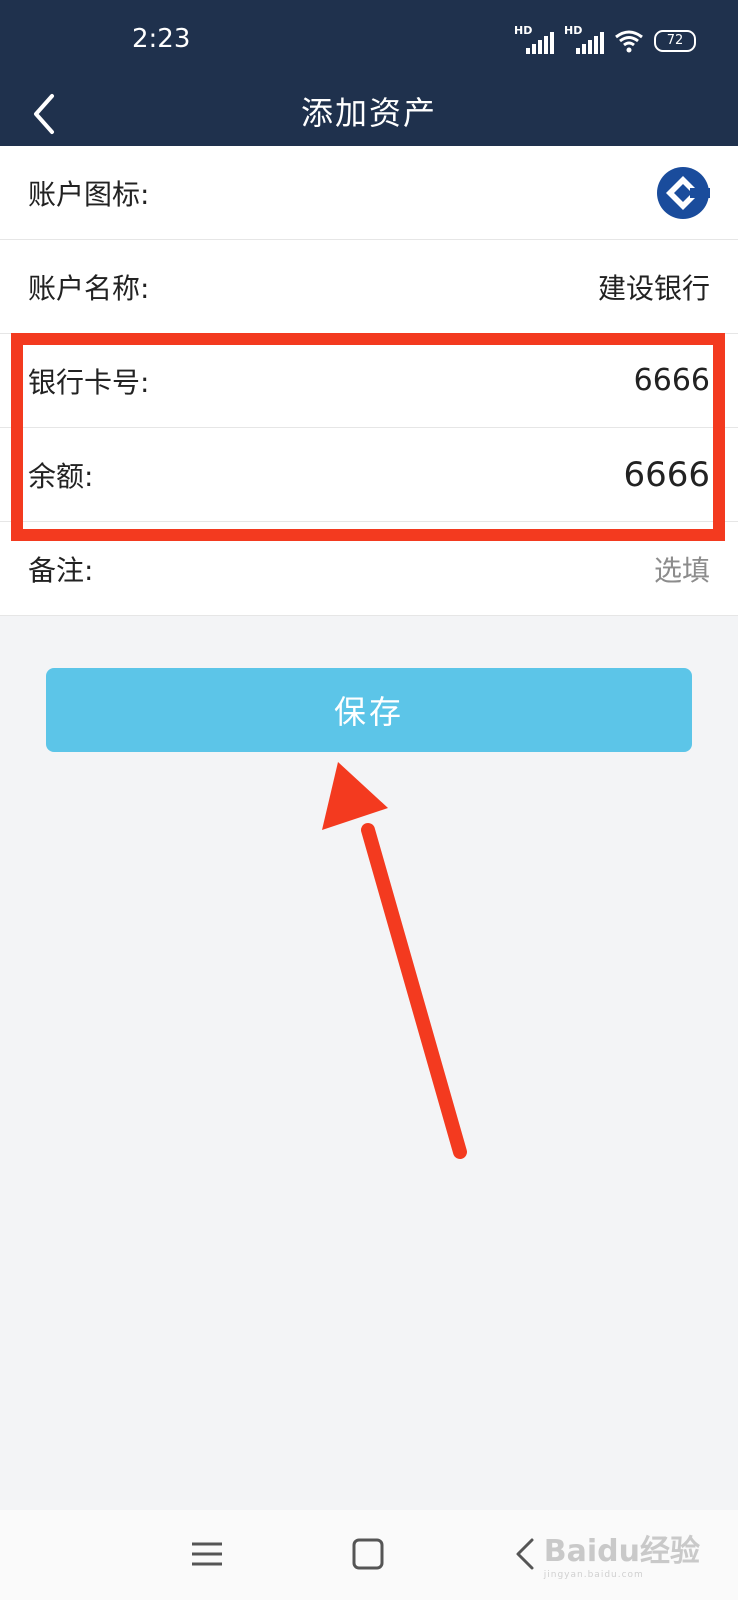 This screenshot has width=738, height=1600. Describe the element at coordinates (526, 1554) in the screenshot. I see `back-triangle-icon` at that location.